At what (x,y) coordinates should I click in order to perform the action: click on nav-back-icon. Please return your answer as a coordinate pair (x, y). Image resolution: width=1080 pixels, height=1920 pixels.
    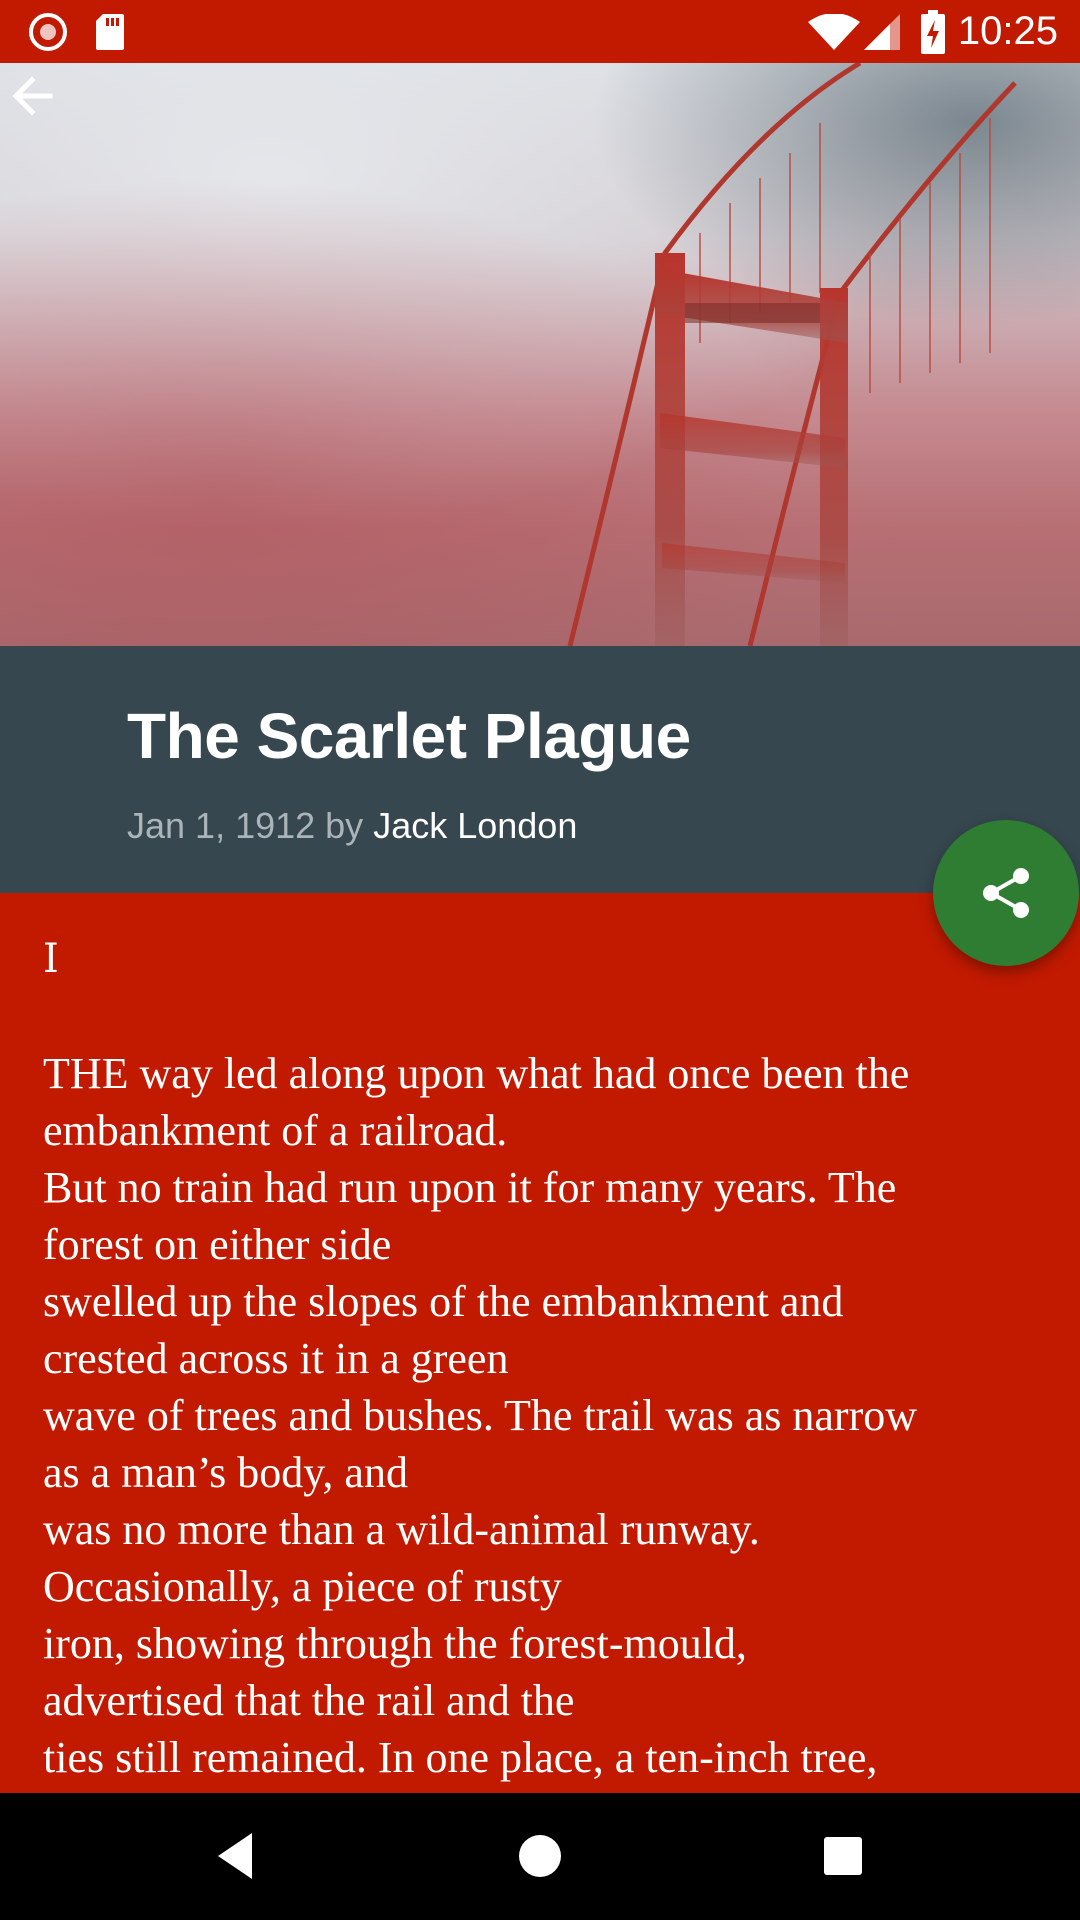
    Looking at the image, I should click on (237, 1856).